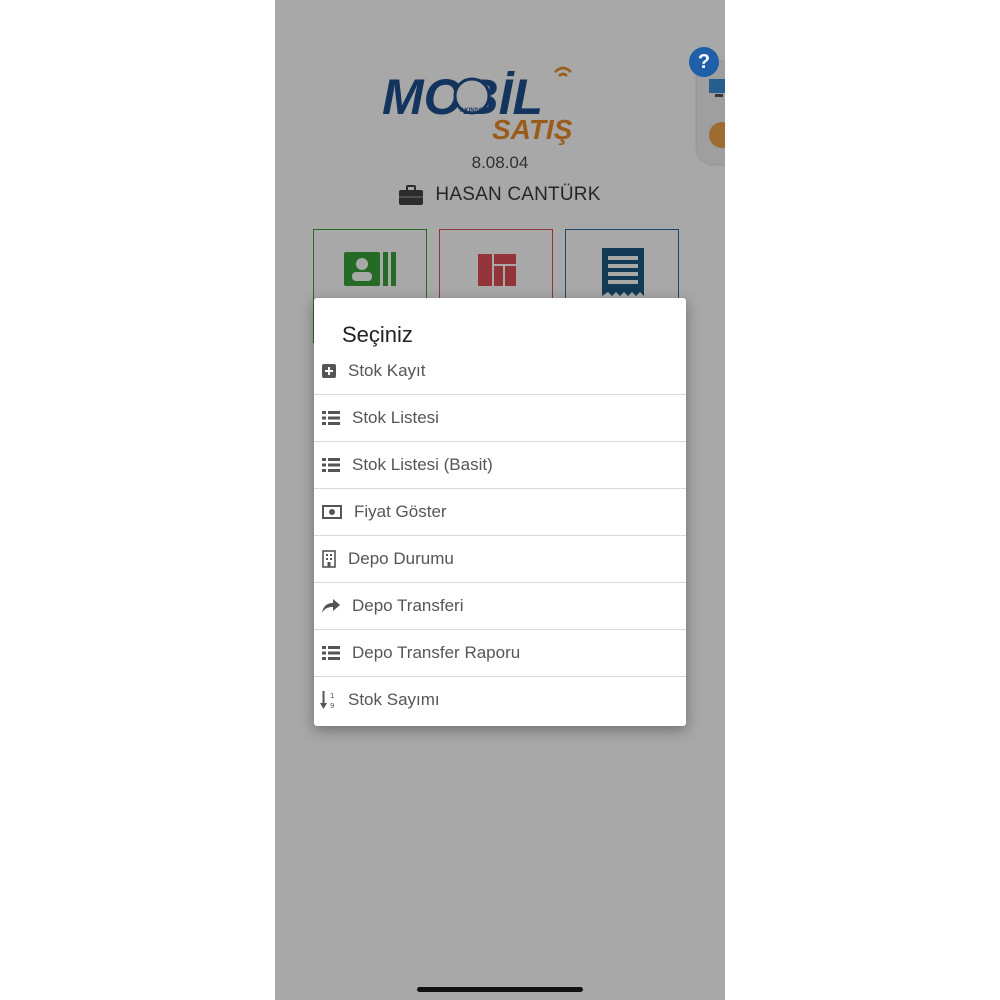 Image resolution: width=1000 pixels, height=1000 pixels. I want to click on menu-item-depo-durumu: Depo Durumu, so click(500, 559).